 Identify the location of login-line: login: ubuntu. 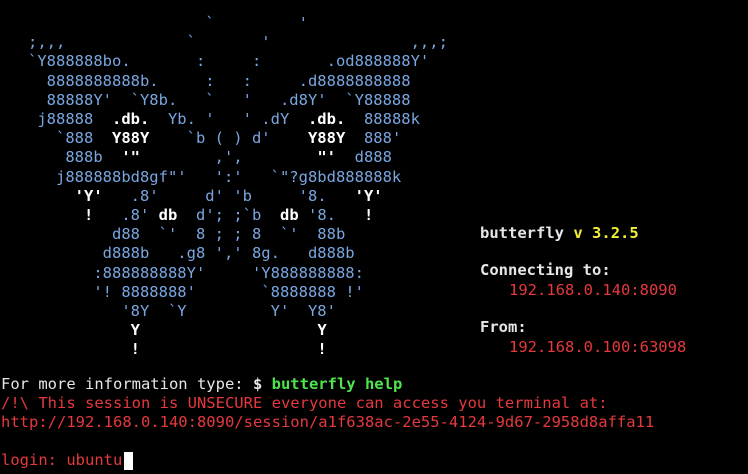
(61, 460).